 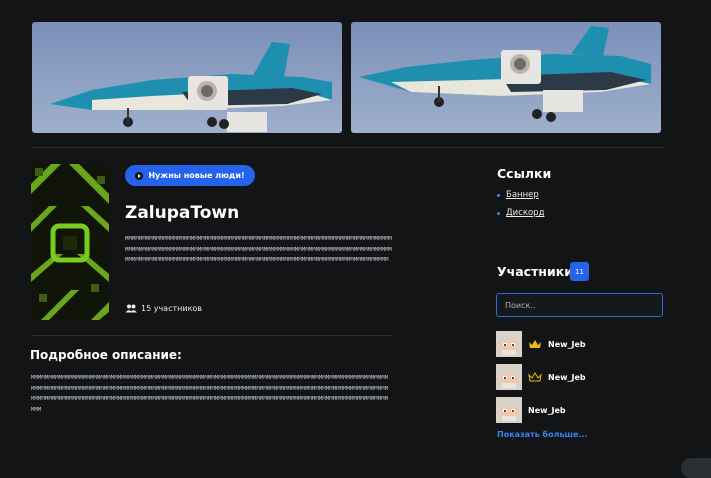 I want to click on link-discord: Дискорд, so click(x=520, y=213).